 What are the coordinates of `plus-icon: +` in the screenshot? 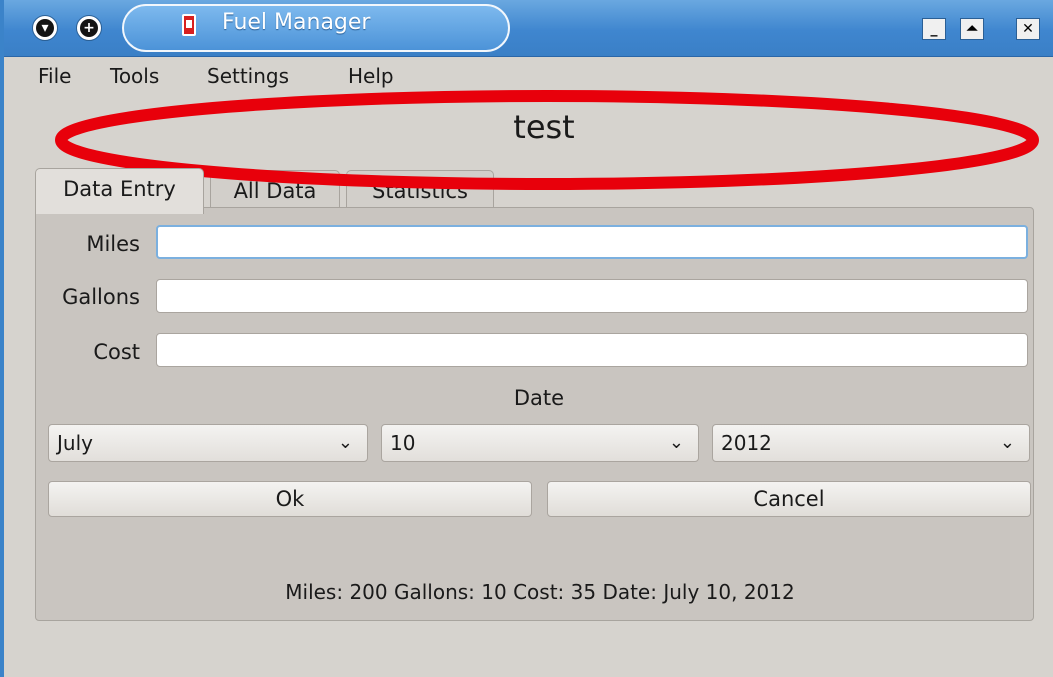 It's located at (89, 28).